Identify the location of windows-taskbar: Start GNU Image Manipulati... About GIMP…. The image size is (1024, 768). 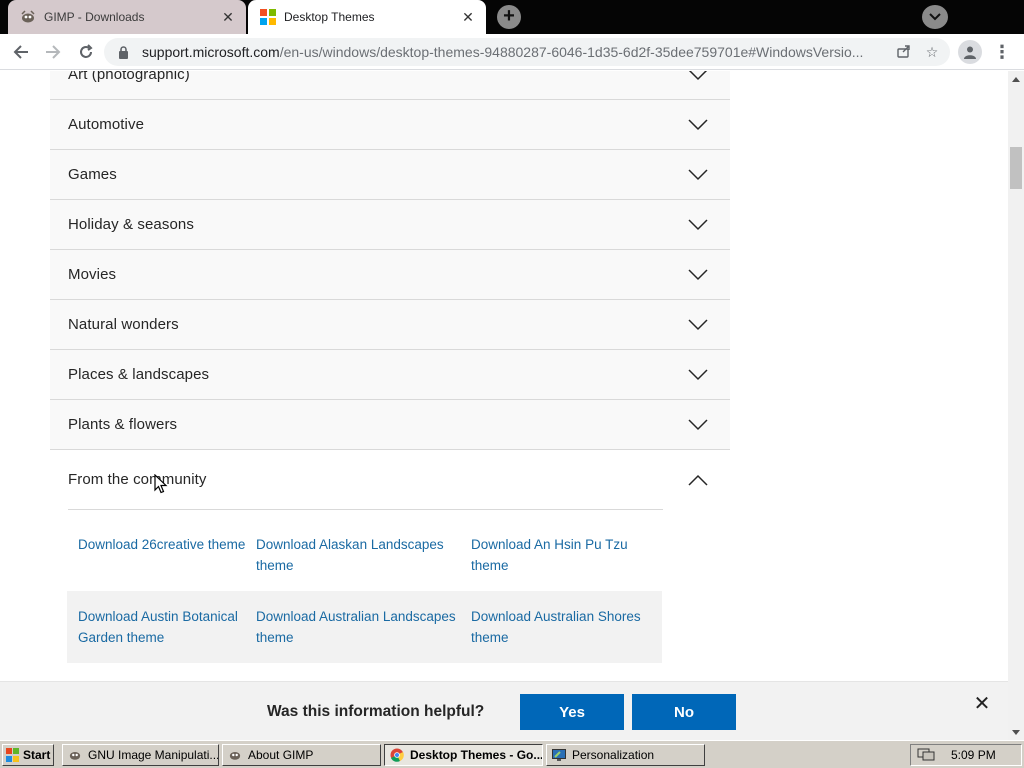
(512, 754).